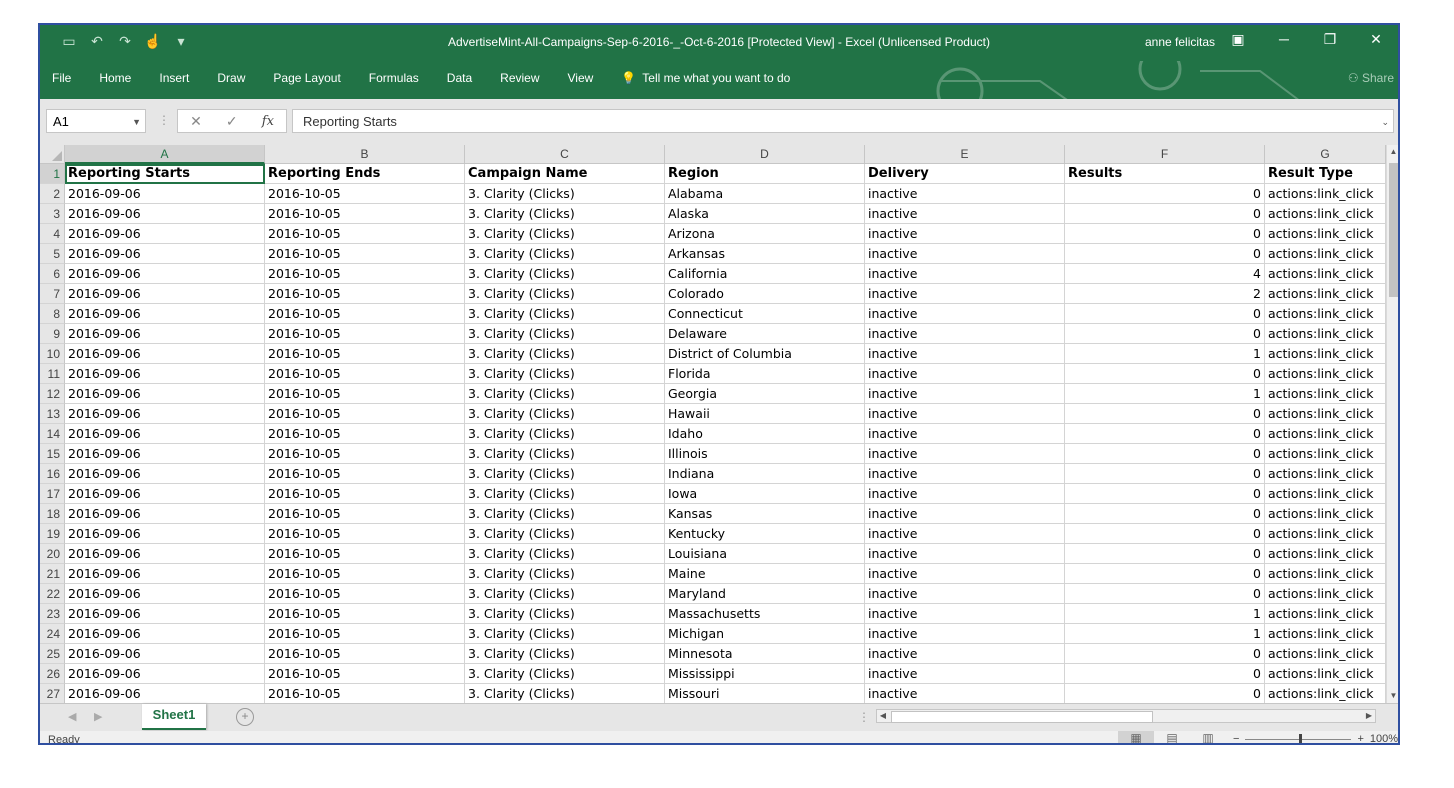 The image size is (1454, 788). What do you see at coordinates (765, 374) in the screenshot?
I see `cell: Florida` at bounding box center [765, 374].